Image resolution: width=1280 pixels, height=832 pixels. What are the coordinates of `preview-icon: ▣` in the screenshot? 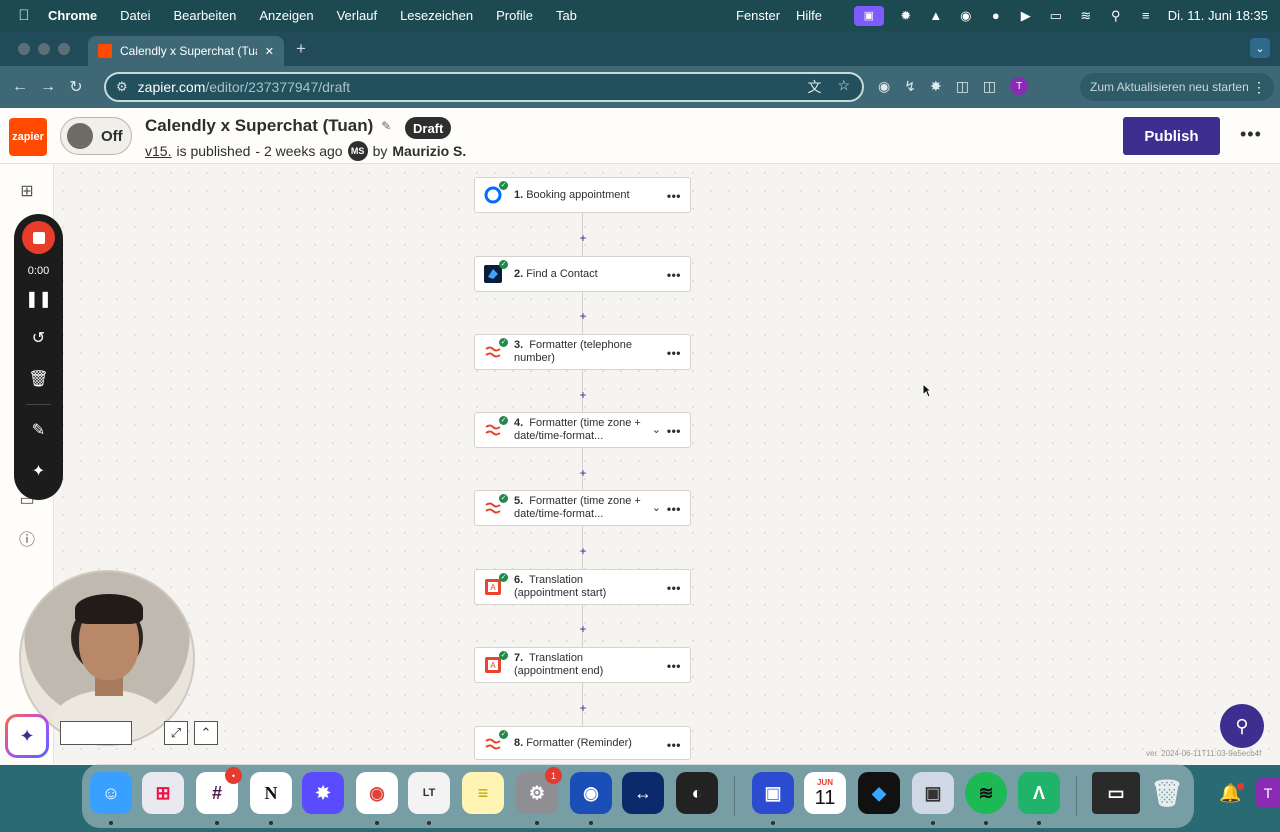 It's located at (933, 793).